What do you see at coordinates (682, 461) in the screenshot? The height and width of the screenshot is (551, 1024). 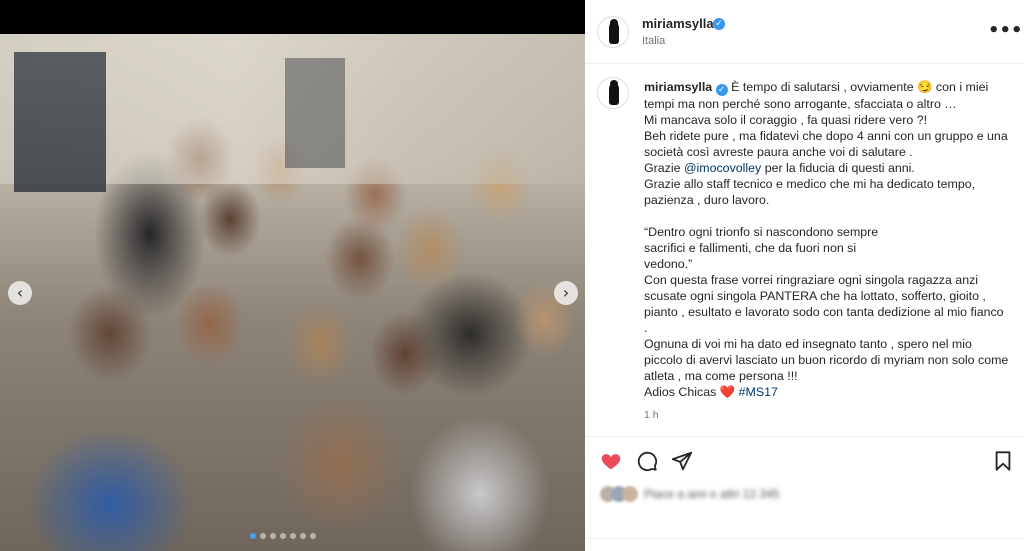 I see `paper-plane-icon` at bounding box center [682, 461].